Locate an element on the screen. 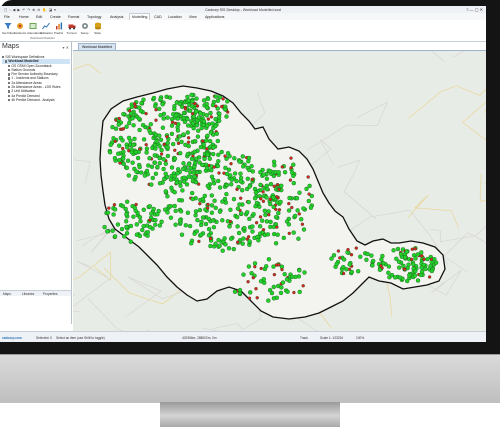 The height and width of the screenshot is (427, 500). tab-home: Home is located at coordinates (24, 17).